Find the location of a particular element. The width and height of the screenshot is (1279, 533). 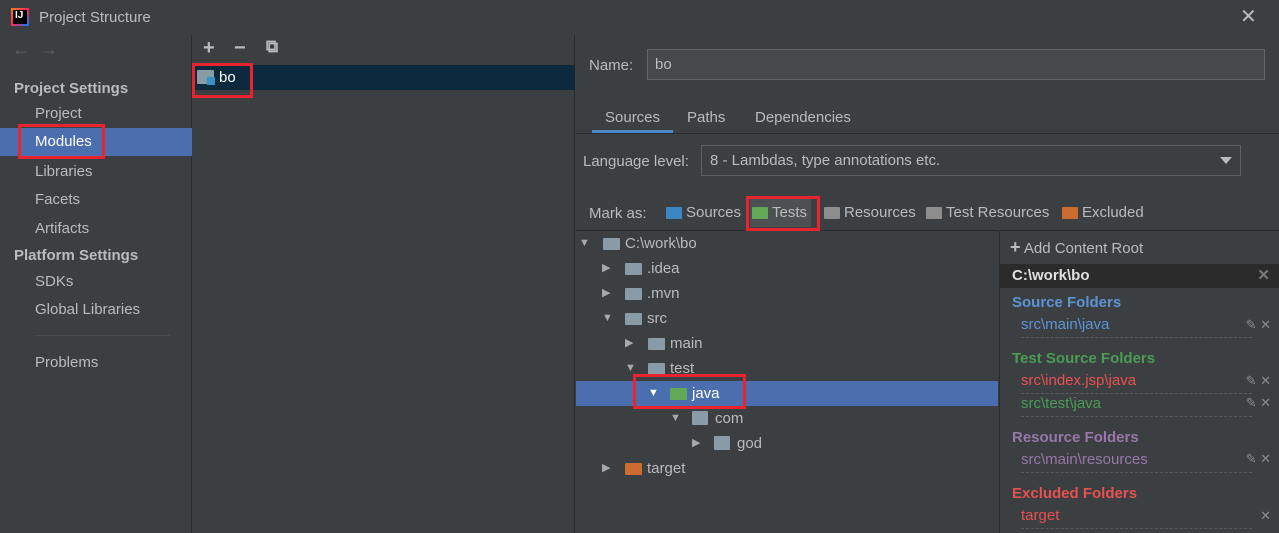

sidebar-item-sdks: SDKs is located at coordinates (96, 282).